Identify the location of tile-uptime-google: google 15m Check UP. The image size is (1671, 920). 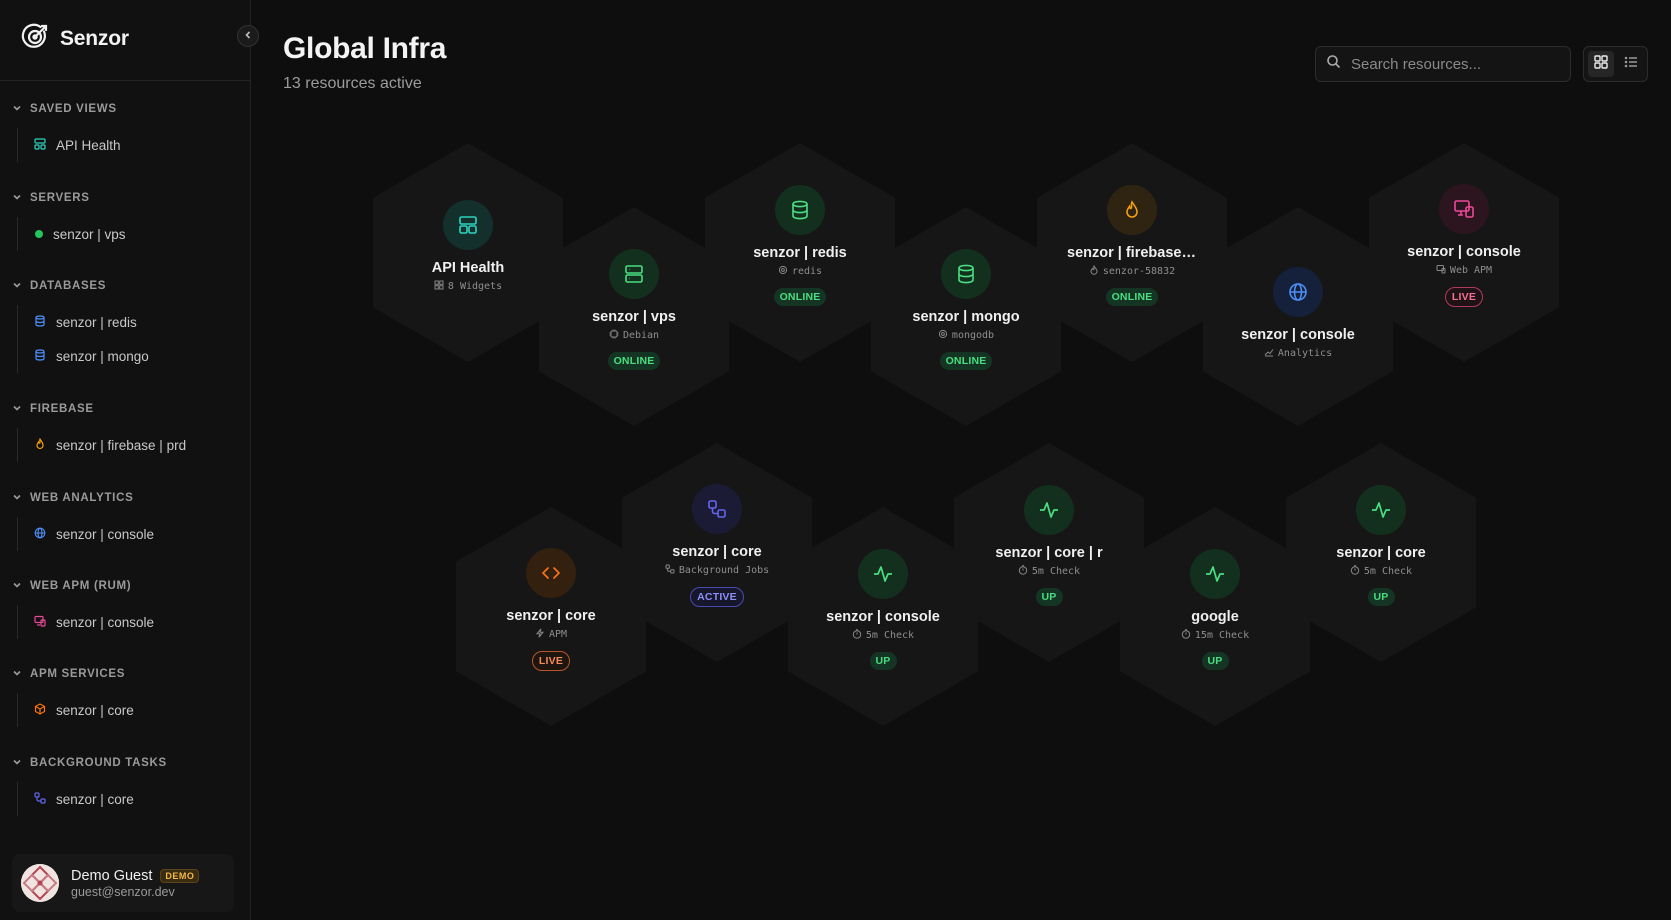
(1215, 616).